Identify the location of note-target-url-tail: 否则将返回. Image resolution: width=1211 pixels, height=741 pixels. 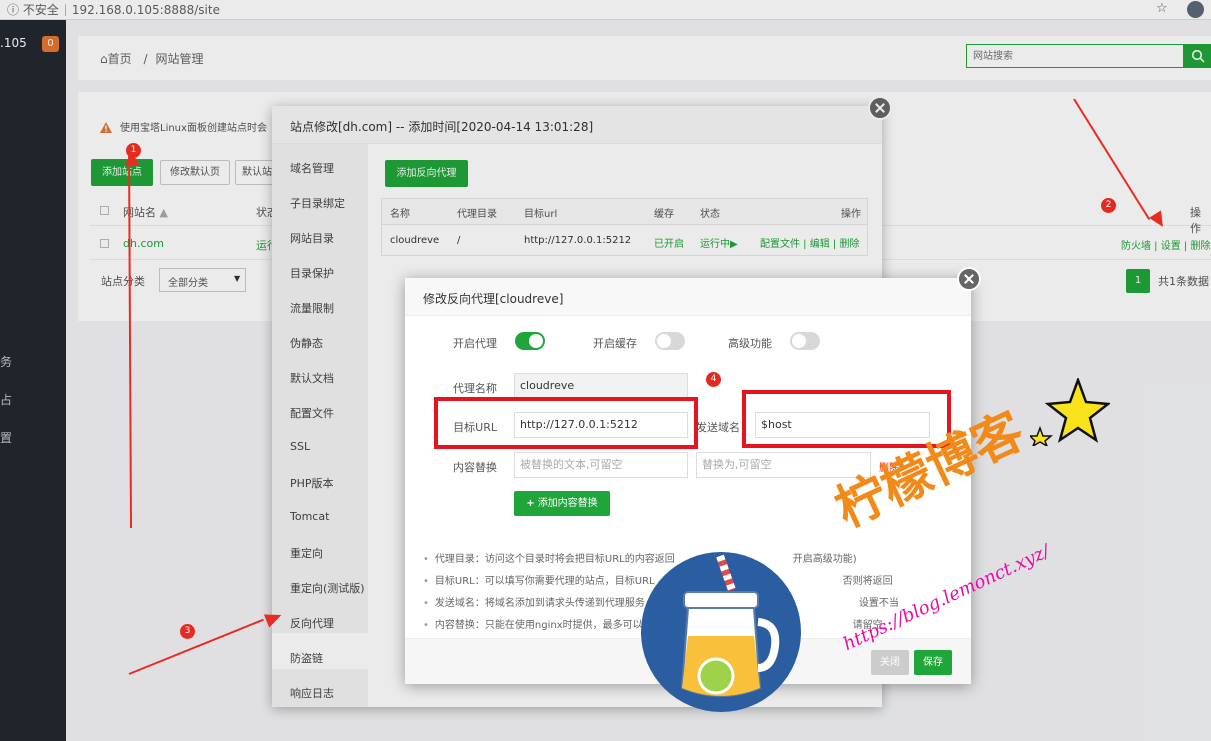
(867, 581).